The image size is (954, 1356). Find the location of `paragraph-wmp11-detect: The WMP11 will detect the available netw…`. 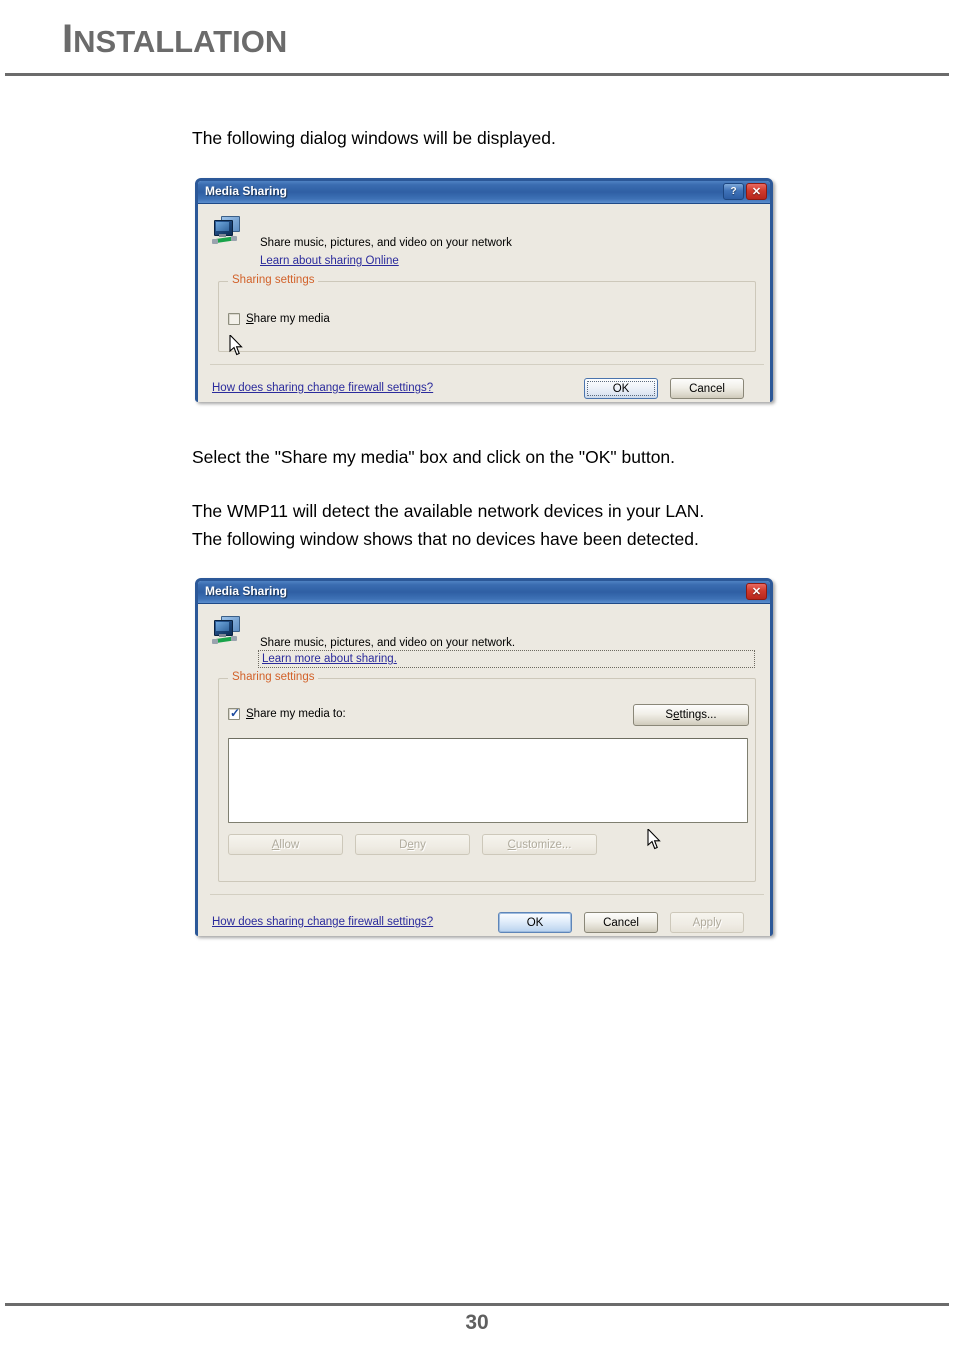

paragraph-wmp11-detect: The WMP11 will detect the available netw… is located at coordinates (448, 525).